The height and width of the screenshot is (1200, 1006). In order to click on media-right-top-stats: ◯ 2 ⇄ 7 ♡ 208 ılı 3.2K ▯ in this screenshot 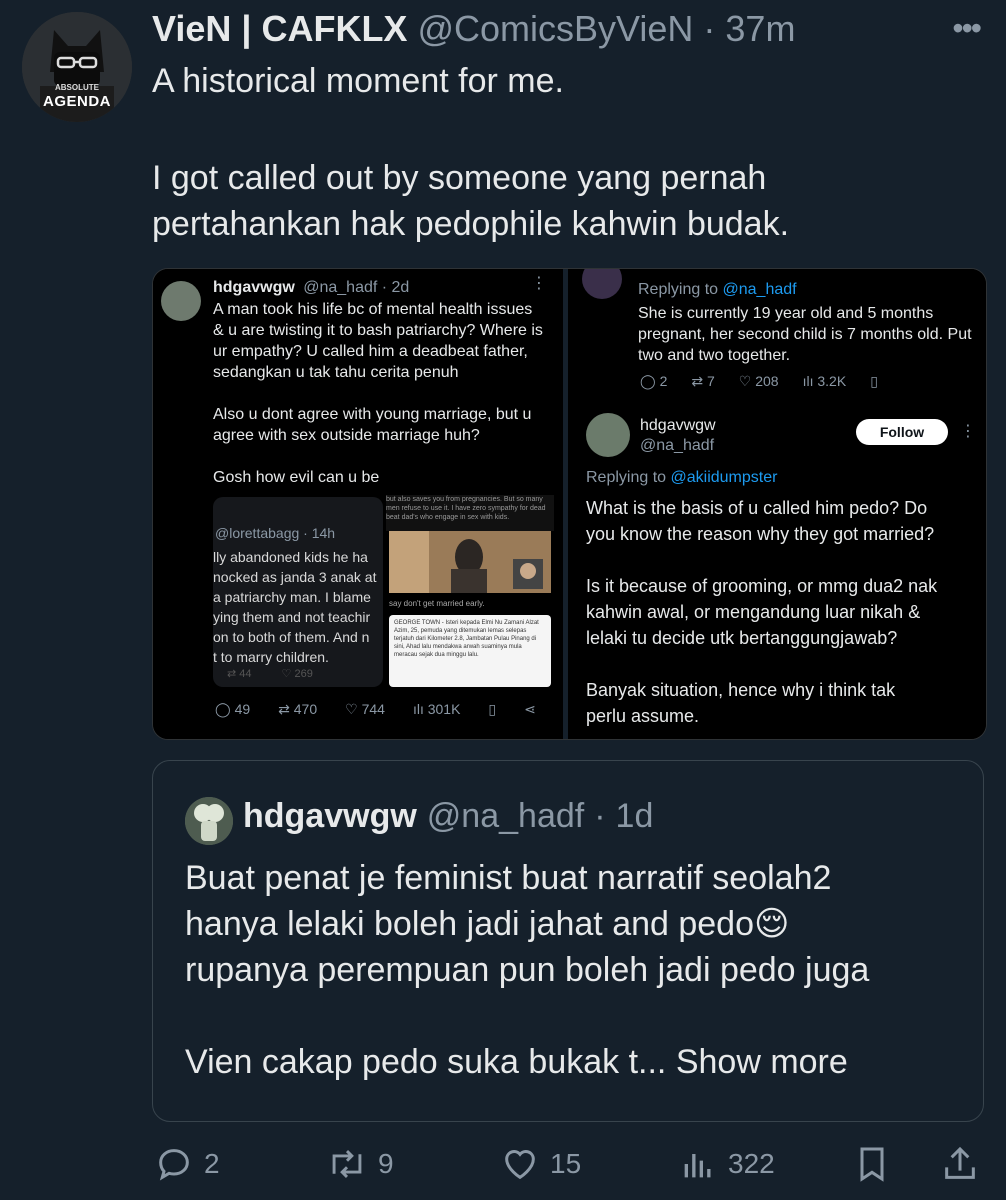, I will do `click(759, 381)`.